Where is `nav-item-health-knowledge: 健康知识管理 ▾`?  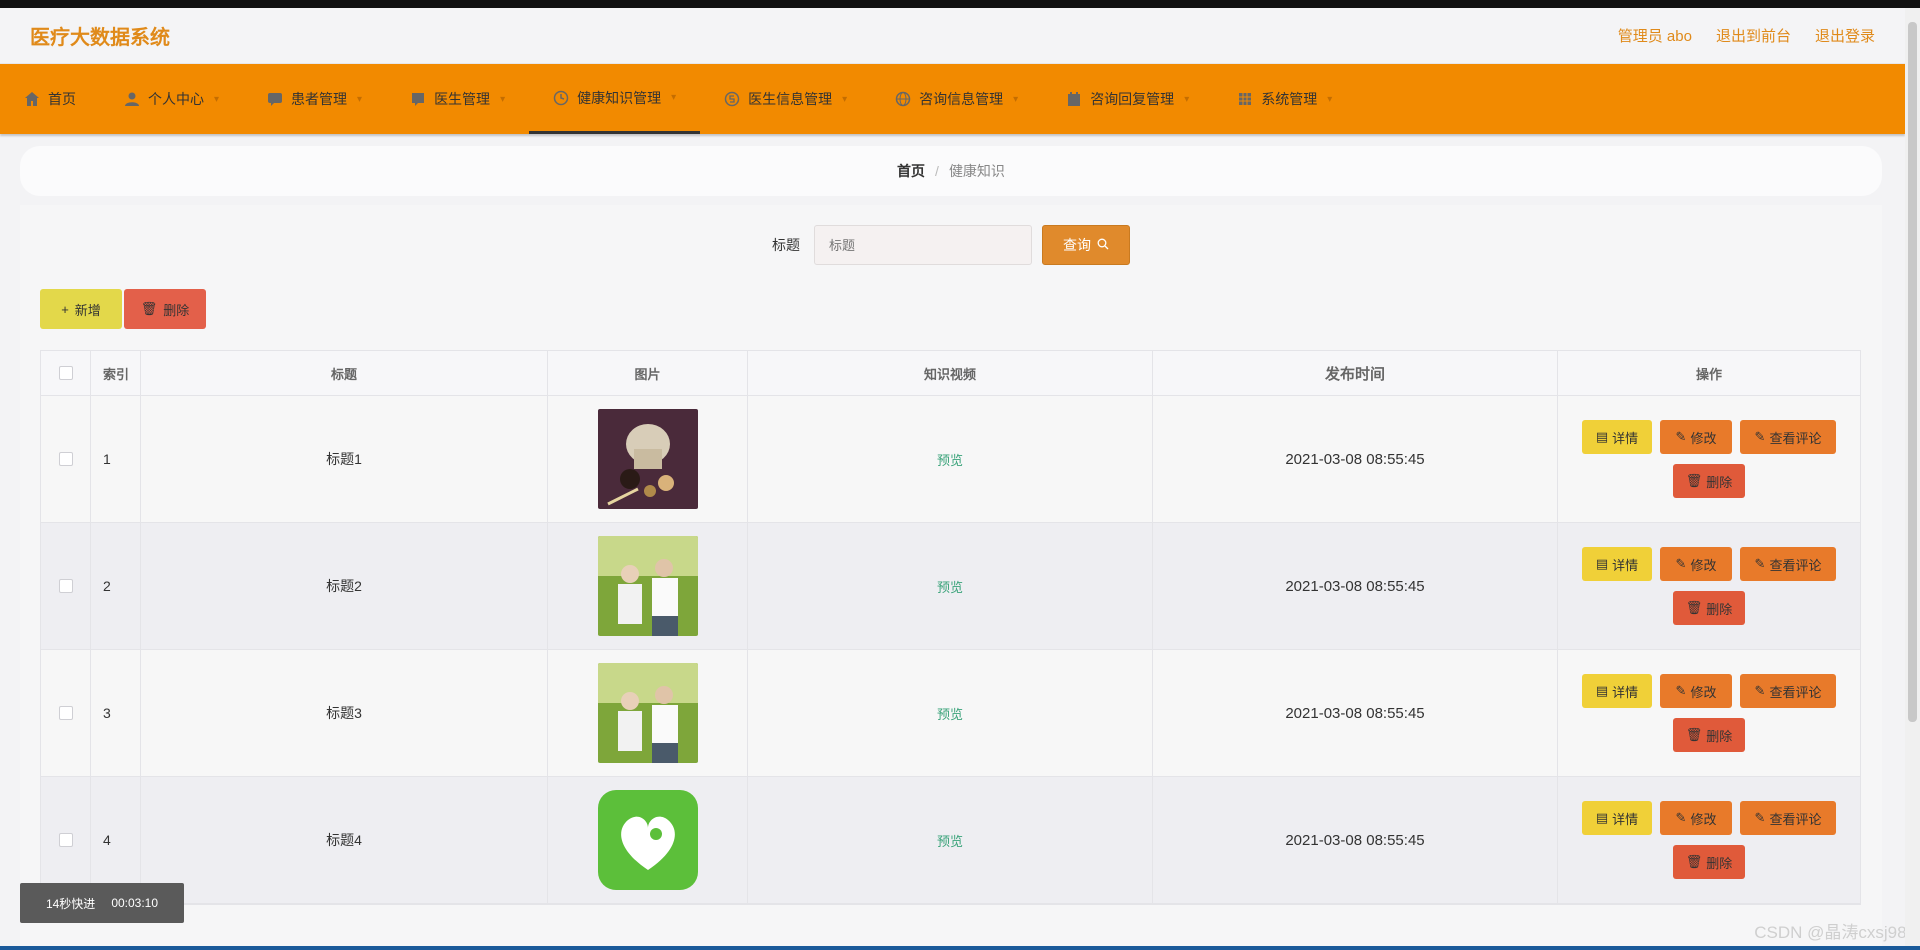
nav-item-health-knowledge: 健康知识管理 ▾ is located at coordinates (615, 99).